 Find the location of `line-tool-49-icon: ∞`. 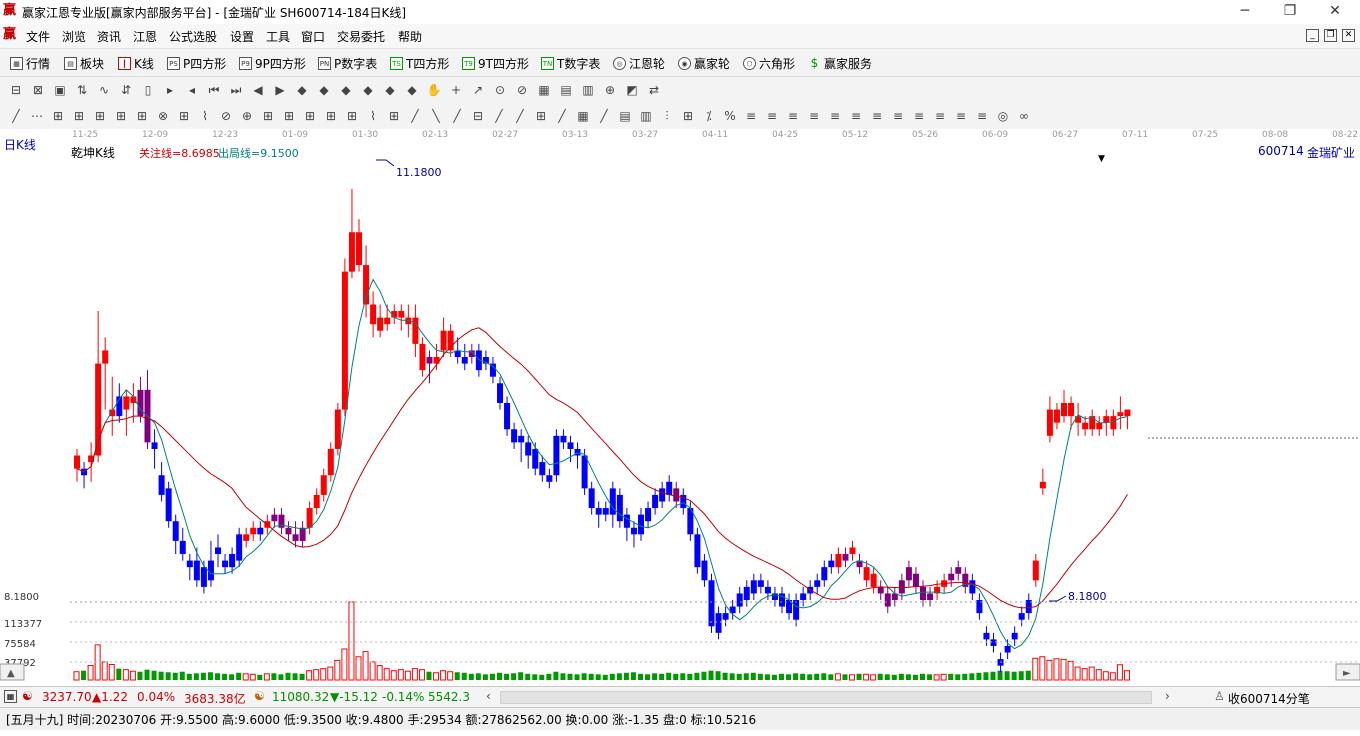

line-tool-49-icon: ∞ is located at coordinates (1024, 116).